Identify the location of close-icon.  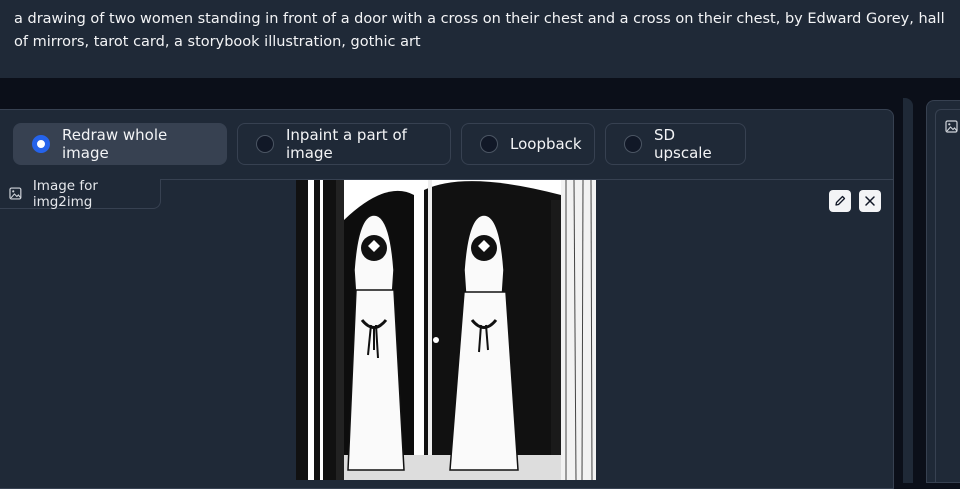
(870, 201).